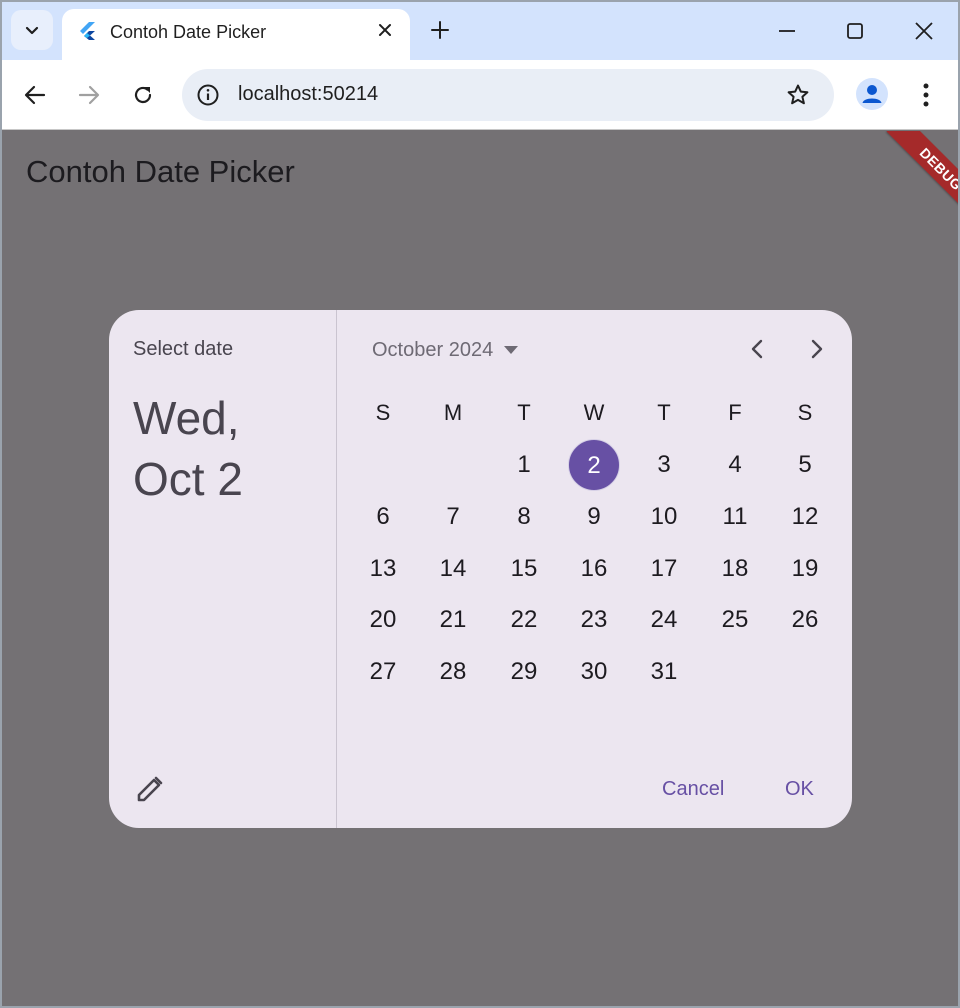  I want to click on calendar-day: 20, so click(383, 620).